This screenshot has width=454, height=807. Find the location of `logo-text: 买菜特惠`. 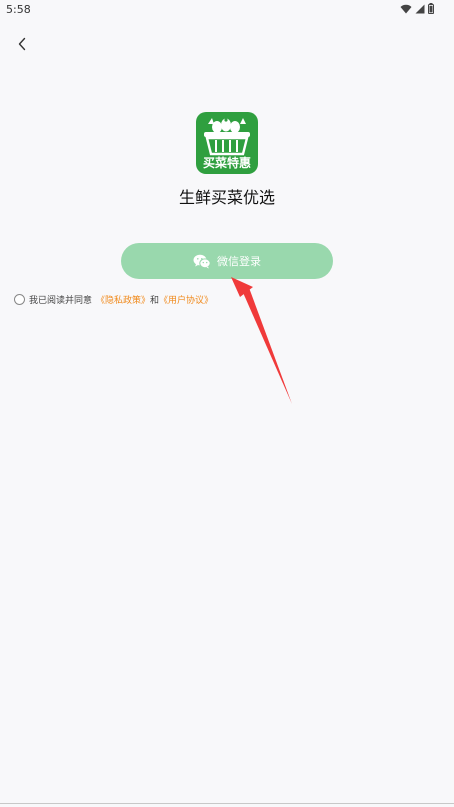

logo-text: 买菜特惠 is located at coordinates (226, 163).